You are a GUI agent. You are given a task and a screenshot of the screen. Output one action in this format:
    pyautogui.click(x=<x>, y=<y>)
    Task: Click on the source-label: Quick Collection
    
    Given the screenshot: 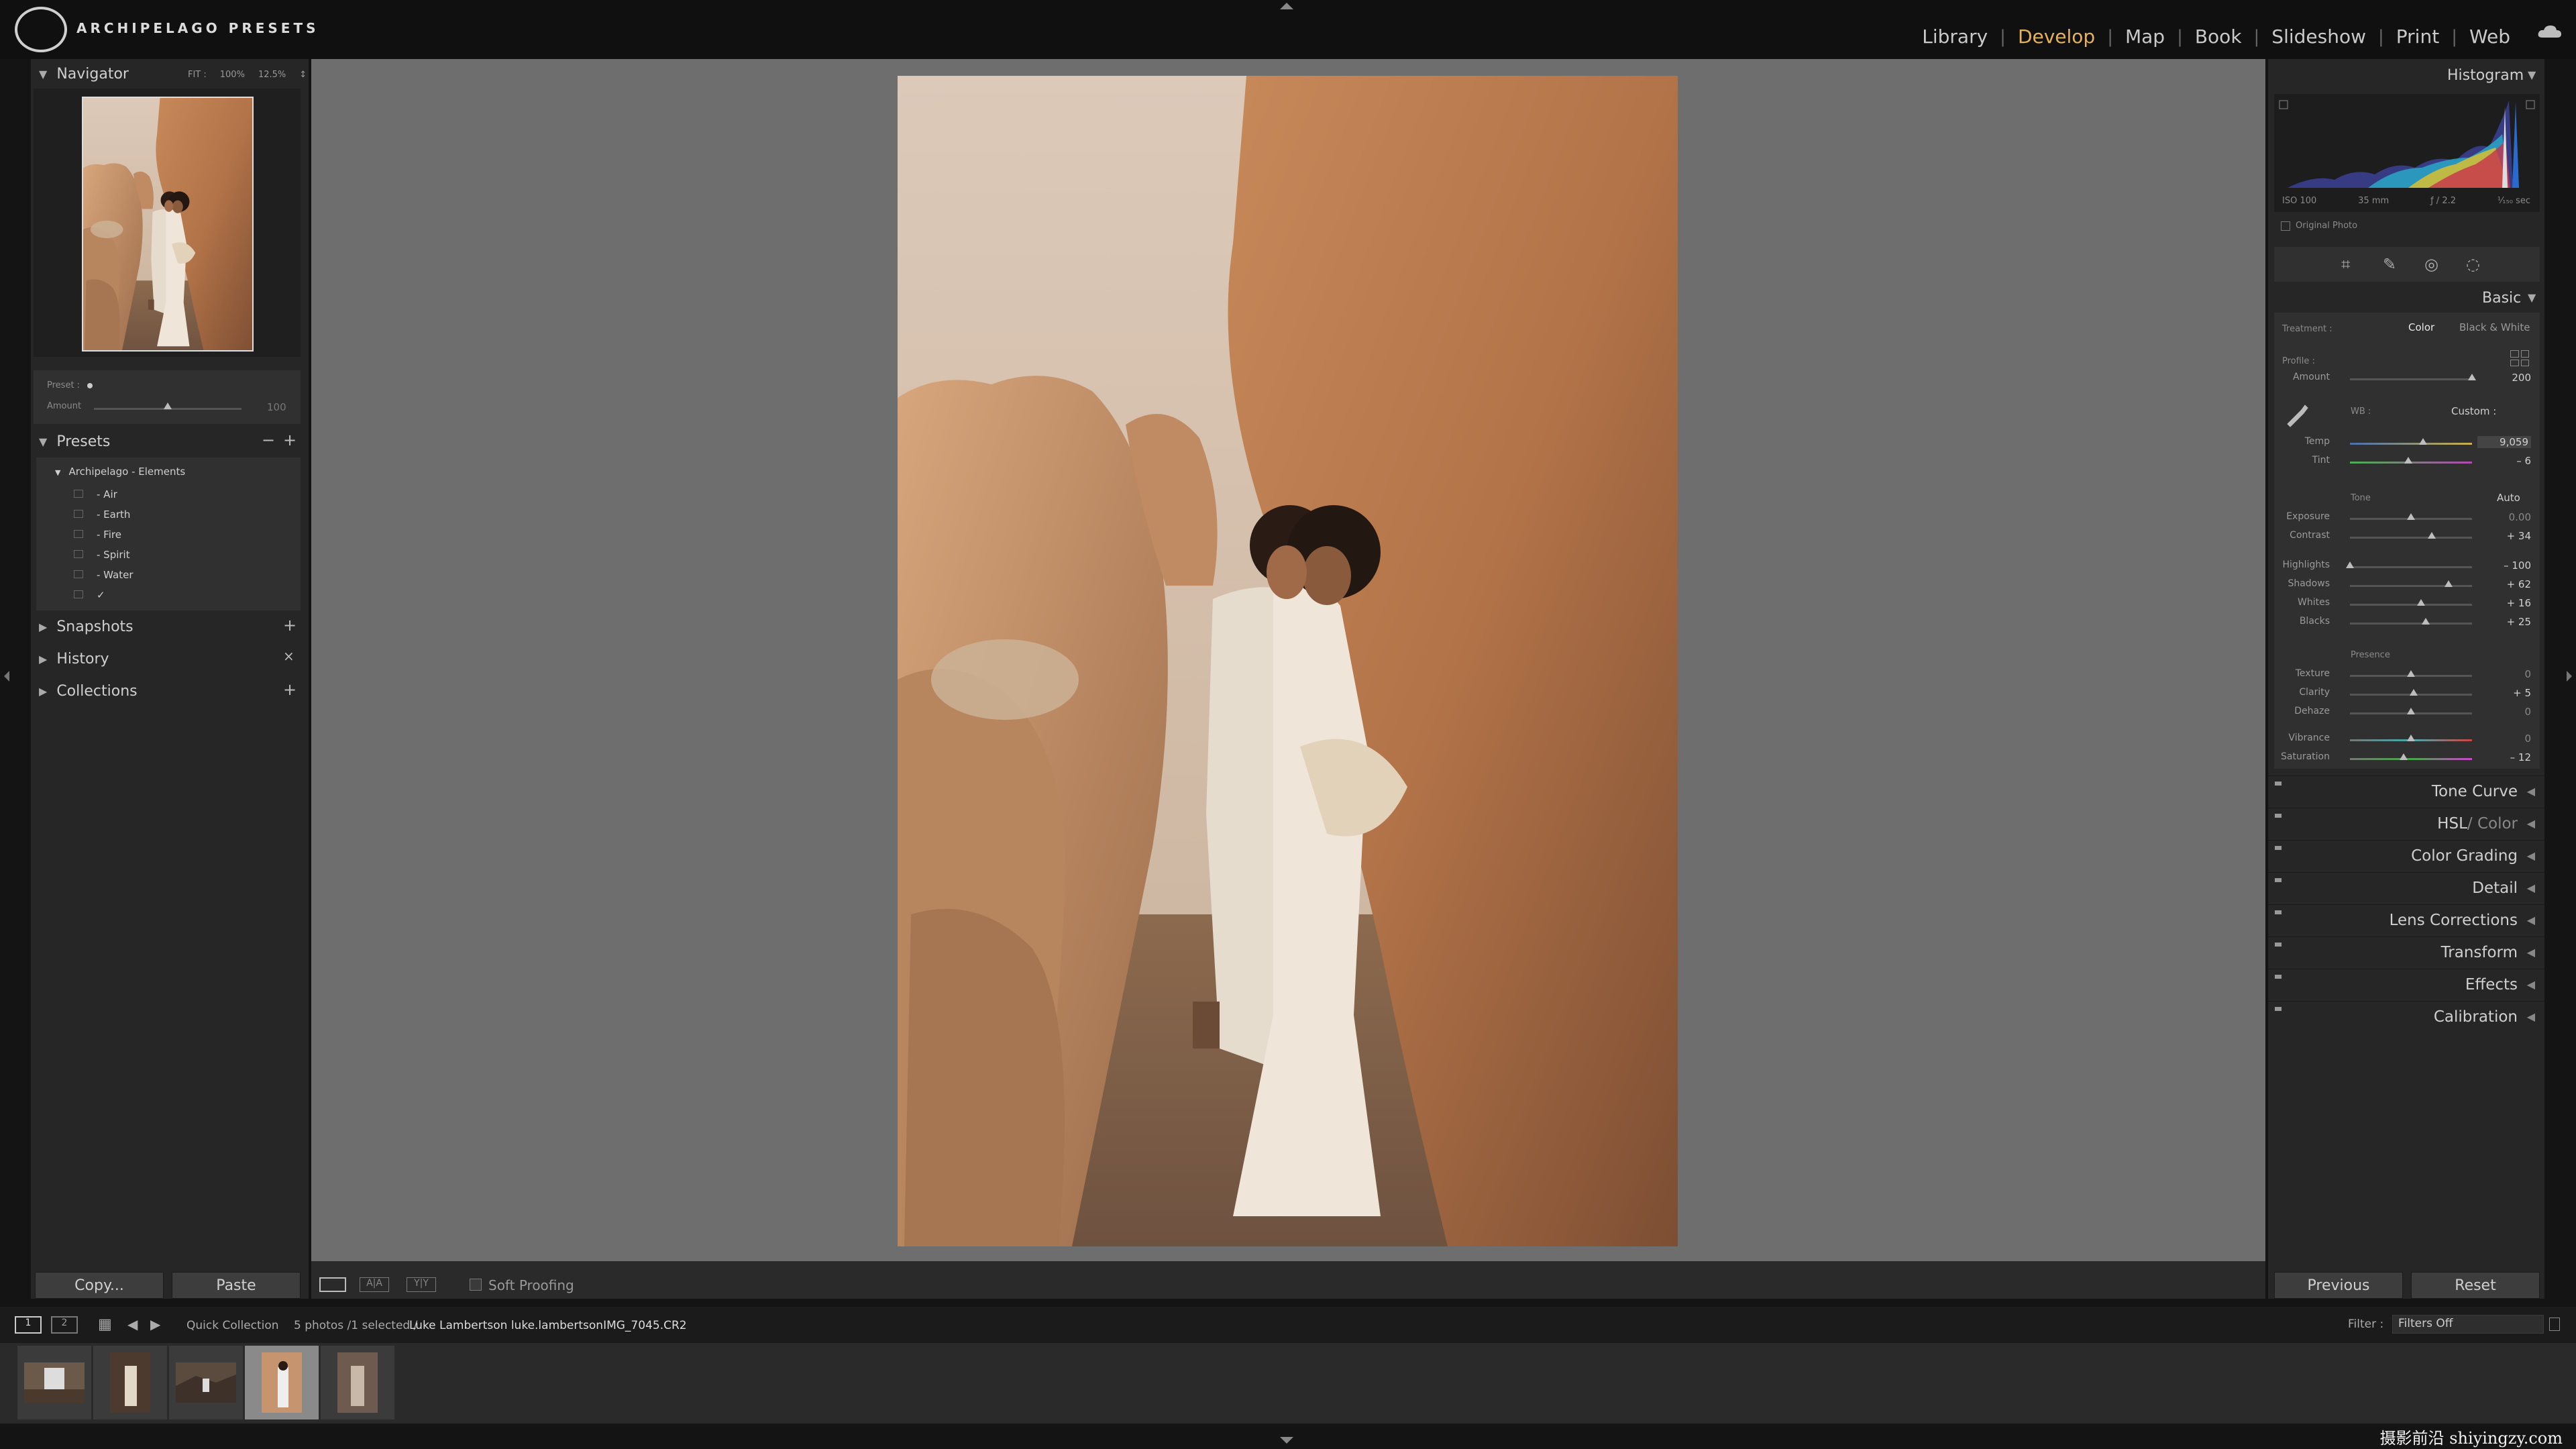 What is the action you would take?
    pyautogui.click(x=232, y=1325)
    